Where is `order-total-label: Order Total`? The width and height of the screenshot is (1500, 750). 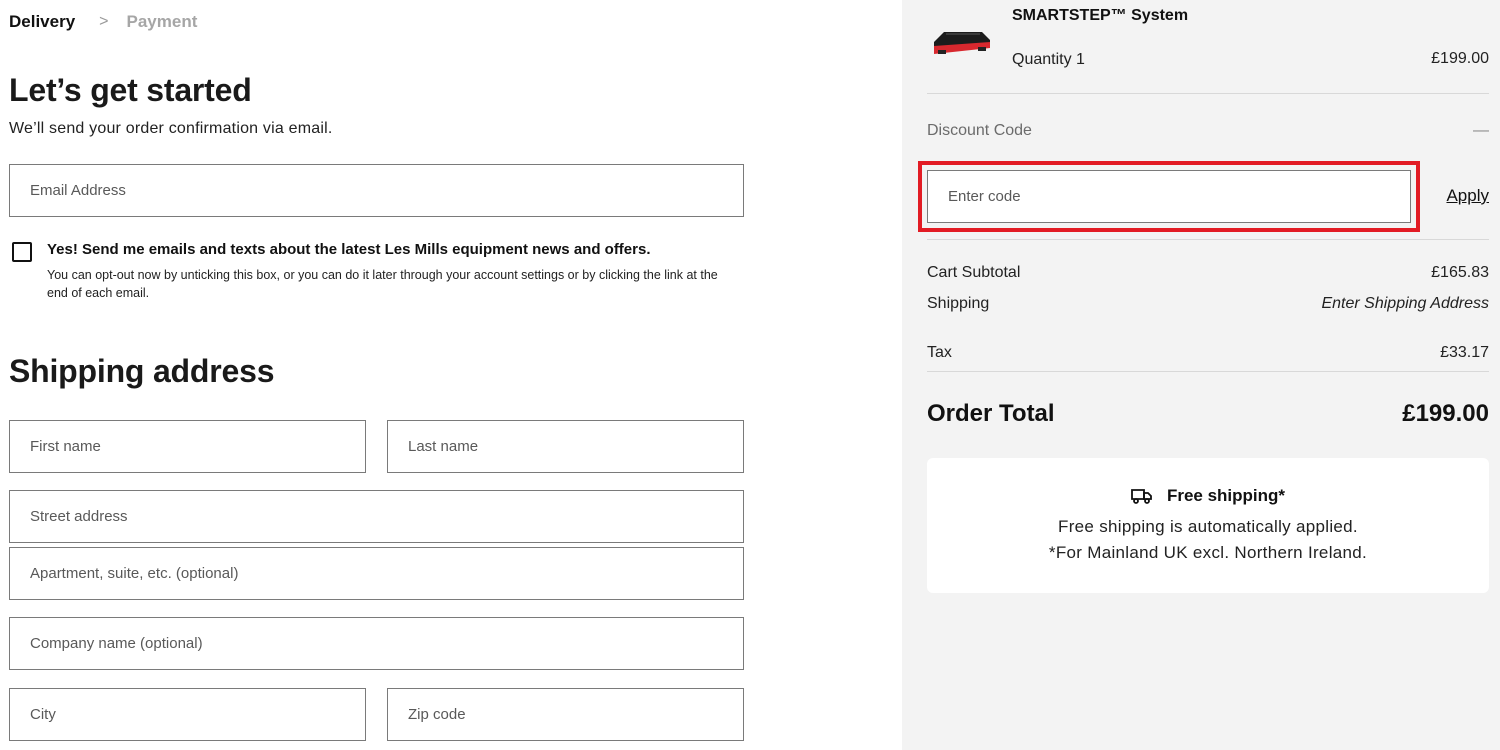 order-total-label: Order Total is located at coordinates (991, 413).